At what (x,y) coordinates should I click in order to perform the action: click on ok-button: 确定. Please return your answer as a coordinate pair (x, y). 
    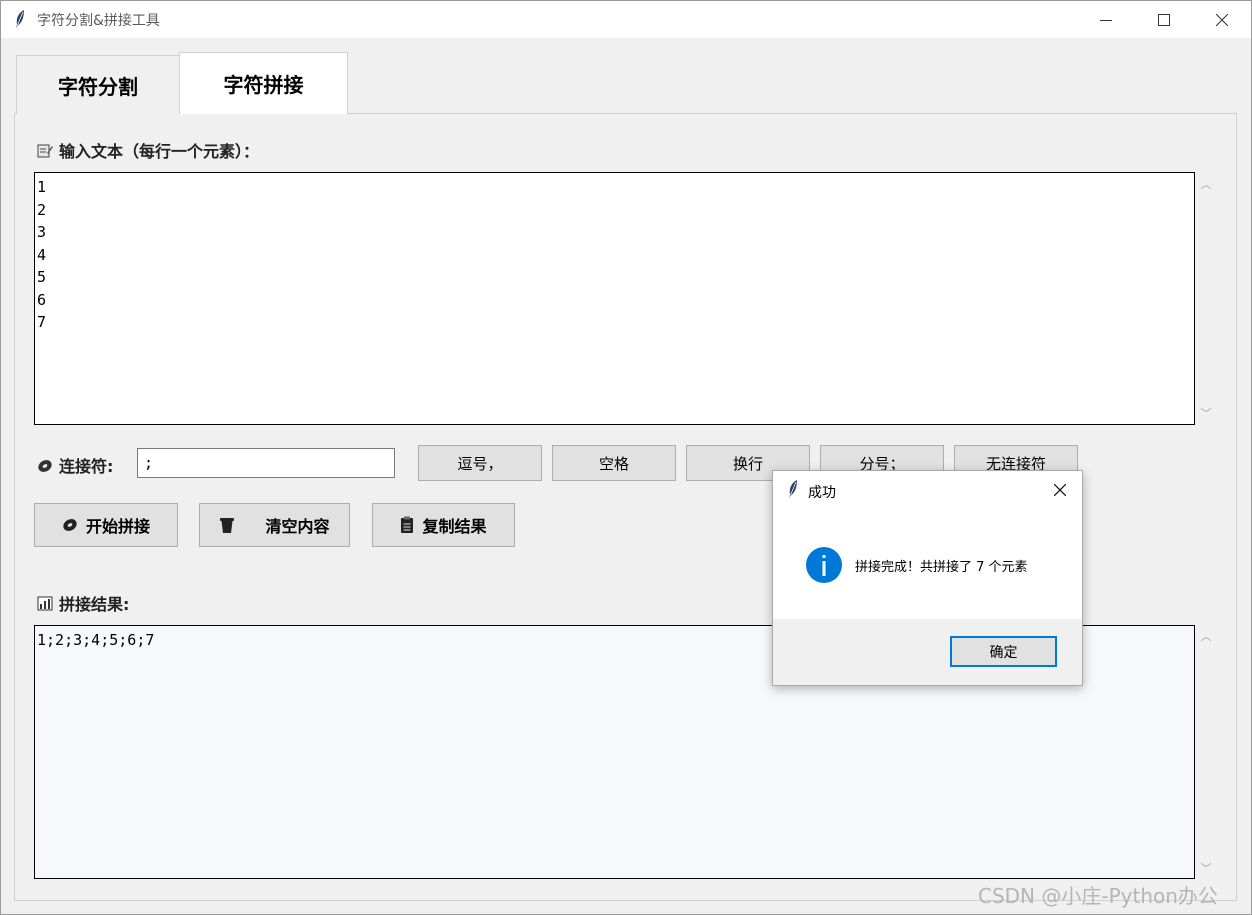
    Looking at the image, I should click on (1003, 651).